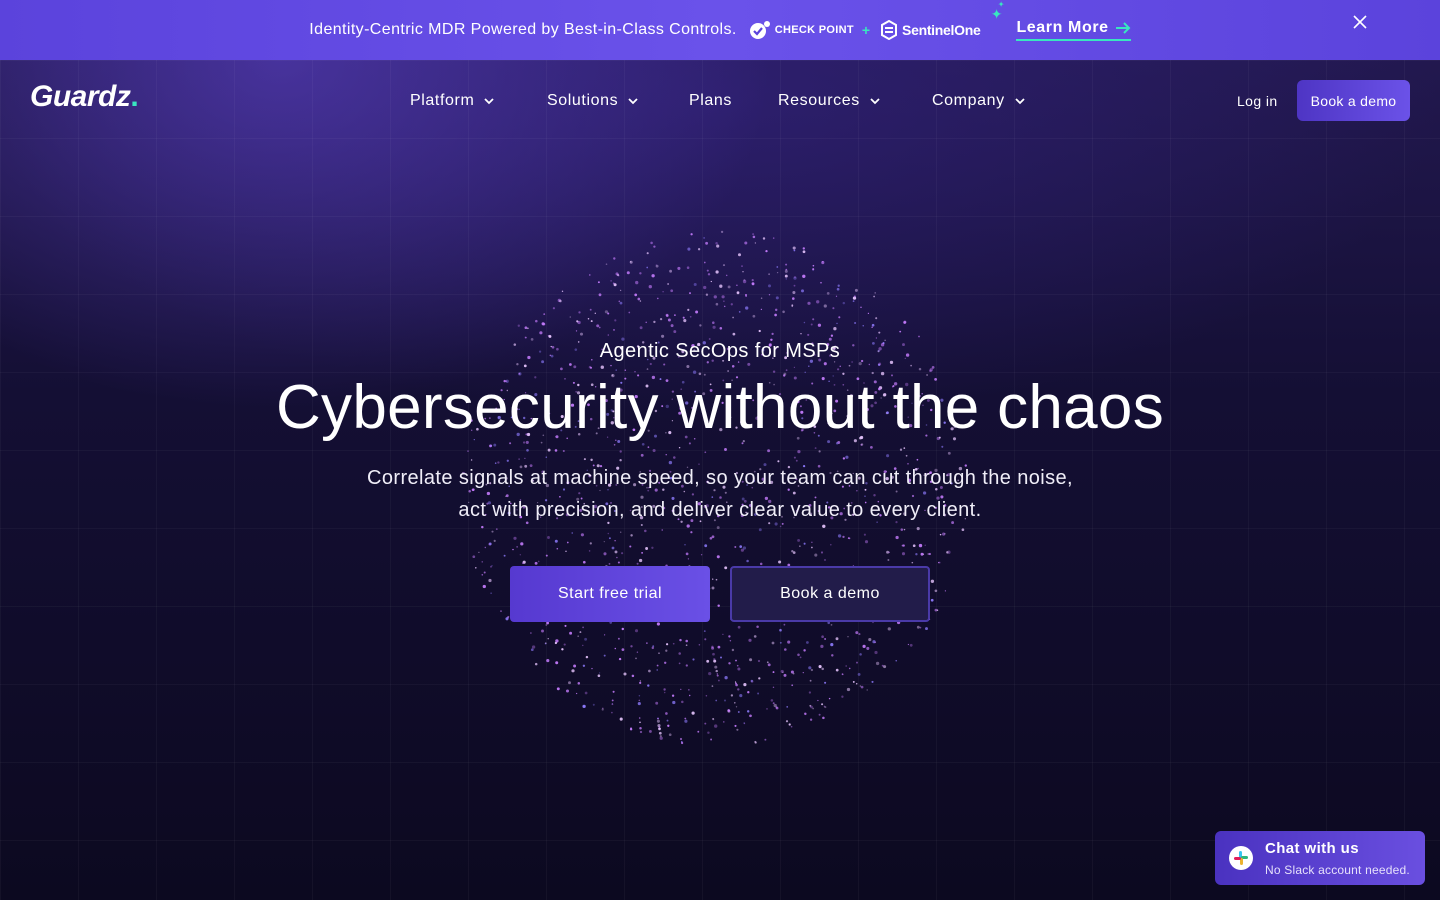 The image size is (1440, 900). What do you see at coordinates (1062, 27) in the screenshot?
I see `learn-more-label: Learn More` at bounding box center [1062, 27].